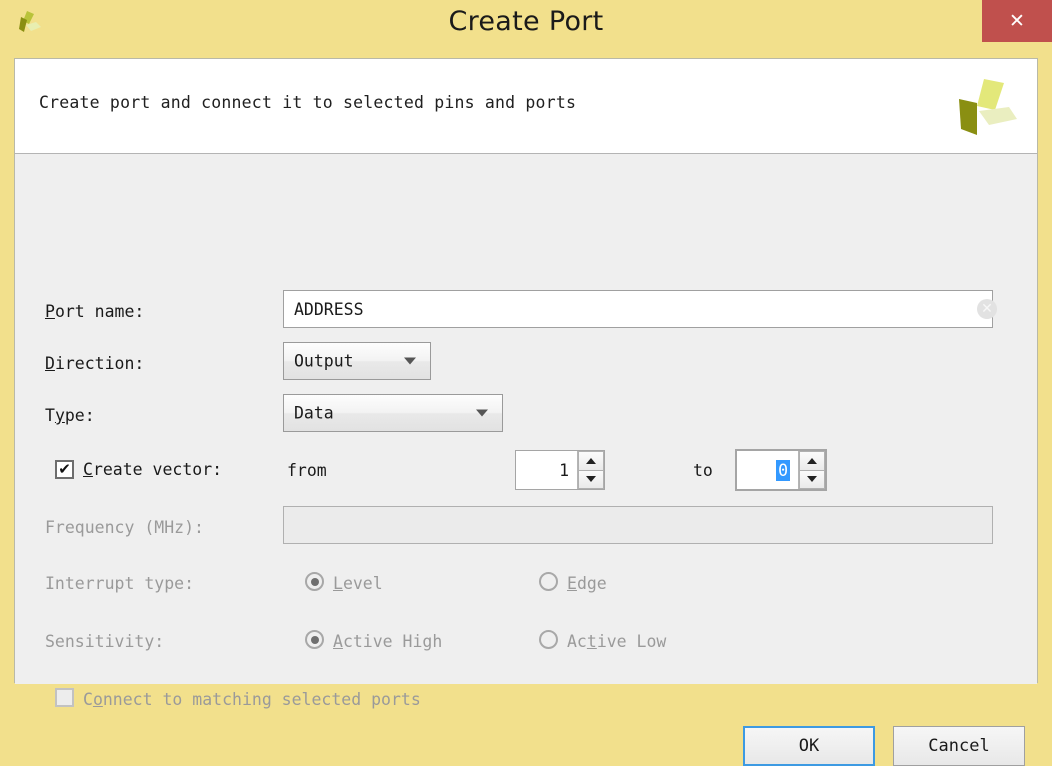  What do you see at coordinates (987, 309) in the screenshot?
I see `clear-port-name-icon: ✕` at bounding box center [987, 309].